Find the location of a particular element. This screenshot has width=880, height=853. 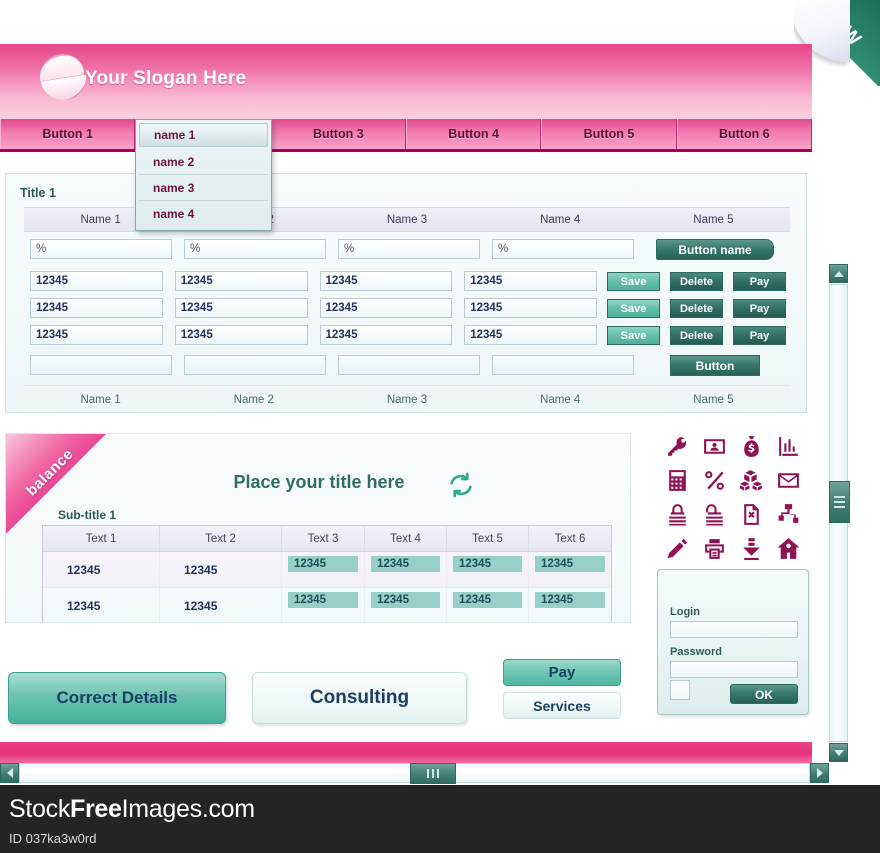

slogan-text: Your Slogan Here is located at coordinates (166, 78).